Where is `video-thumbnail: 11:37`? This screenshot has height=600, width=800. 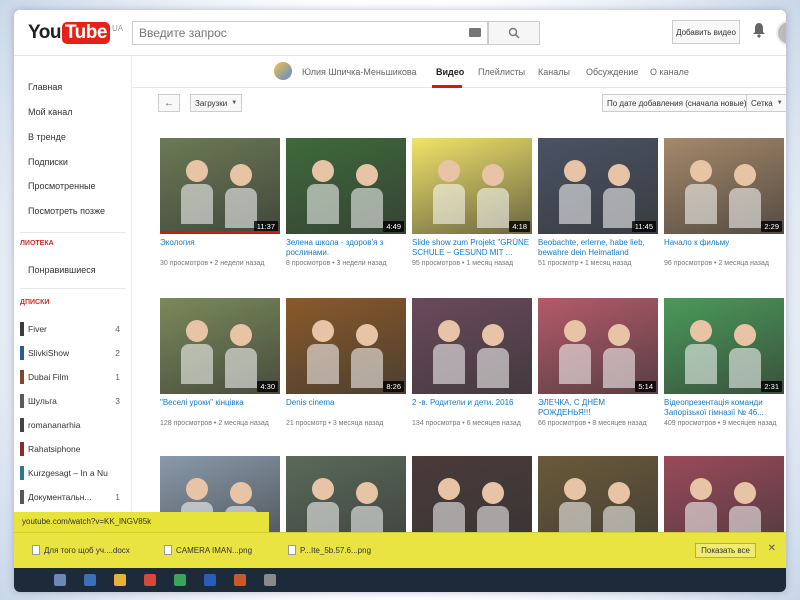 video-thumbnail: 11:37 is located at coordinates (220, 186).